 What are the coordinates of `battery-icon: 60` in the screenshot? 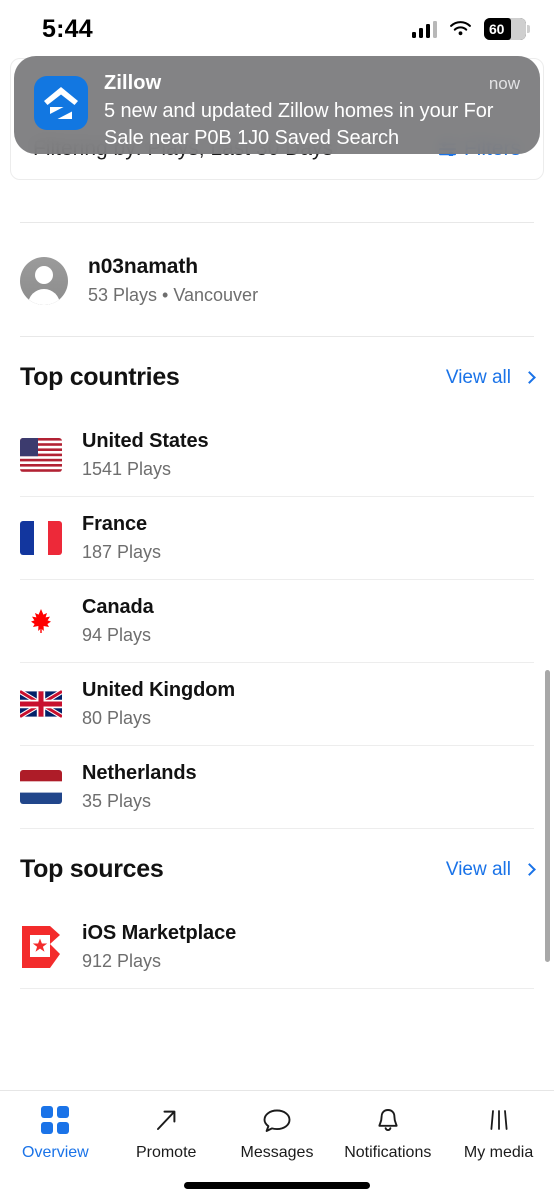 It's located at (507, 29).